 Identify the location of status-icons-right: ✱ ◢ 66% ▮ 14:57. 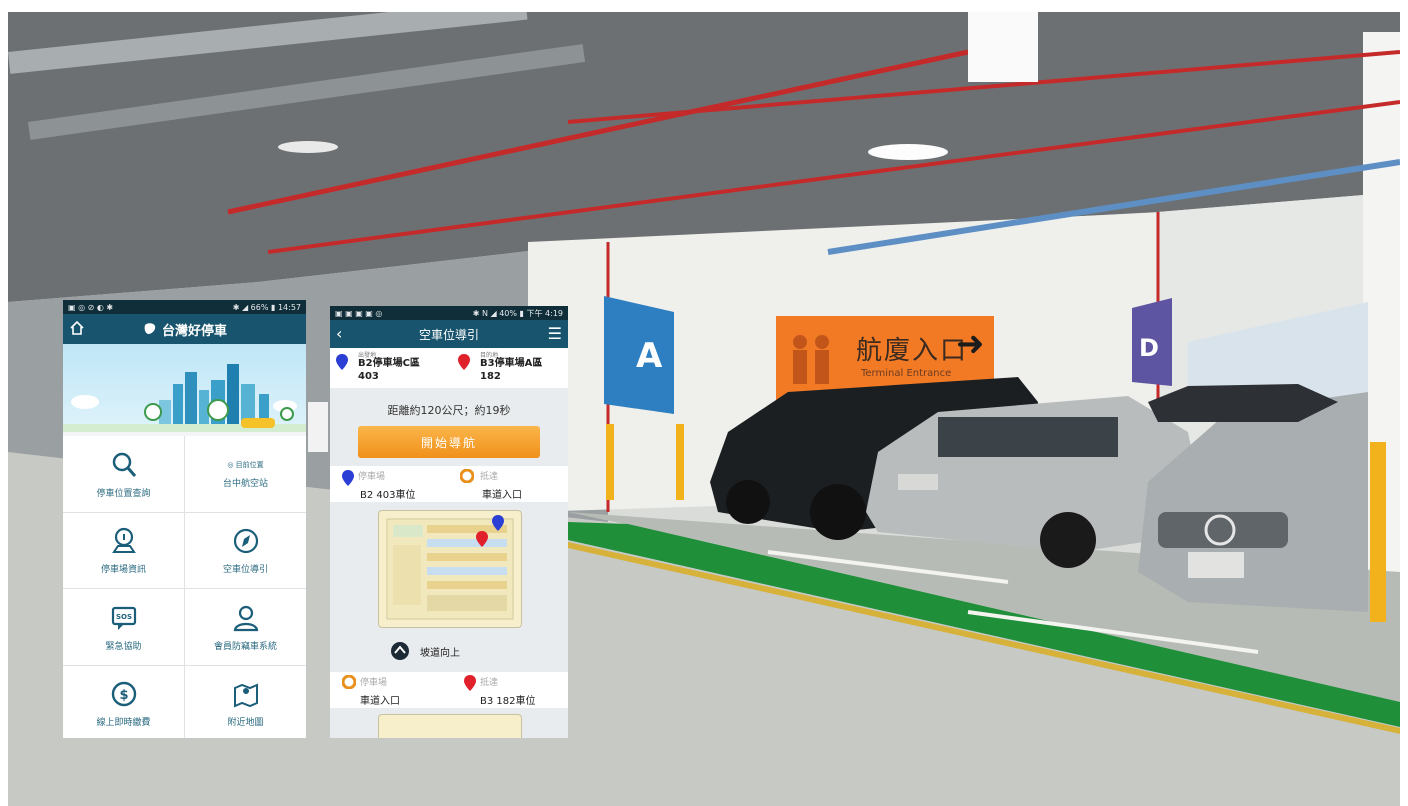
(266, 307).